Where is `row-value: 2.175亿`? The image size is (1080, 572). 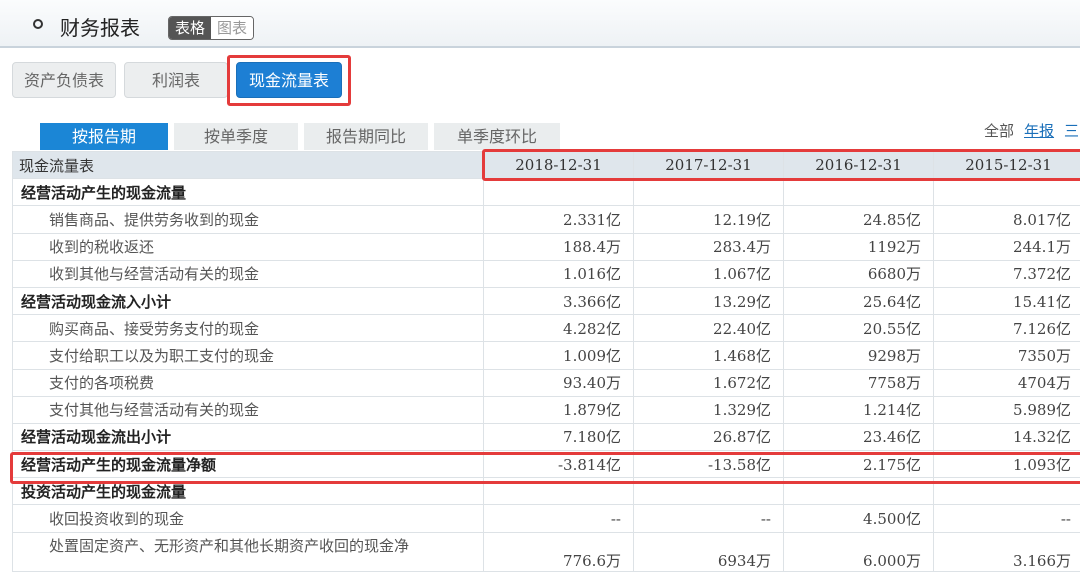
row-value: 2.175亿 is located at coordinates (859, 464).